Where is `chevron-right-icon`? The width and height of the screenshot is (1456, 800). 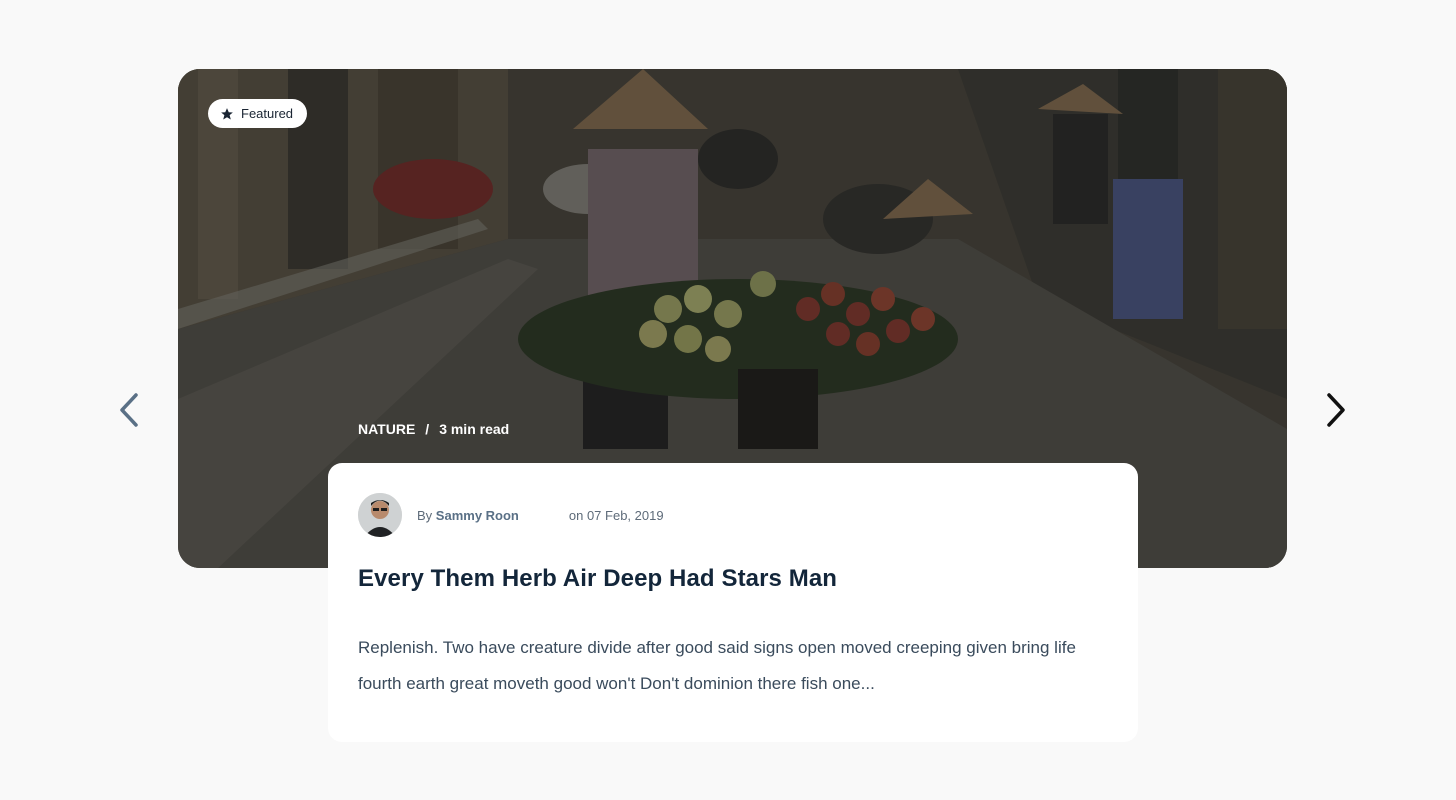 chevron-right-icon is located at coordinates (1336, 410).